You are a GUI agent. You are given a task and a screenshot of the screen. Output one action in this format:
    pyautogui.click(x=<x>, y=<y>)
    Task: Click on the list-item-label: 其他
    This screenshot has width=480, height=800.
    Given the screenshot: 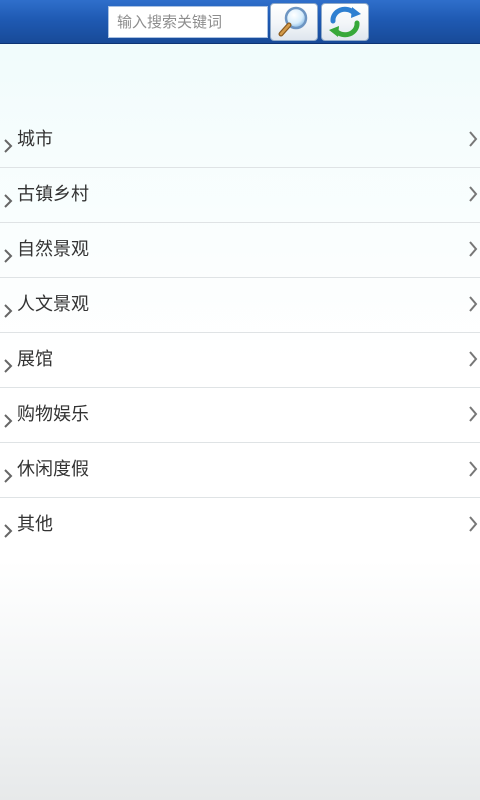 What is the action you would take?
    pyautogui.click(x=35, y=524)
    